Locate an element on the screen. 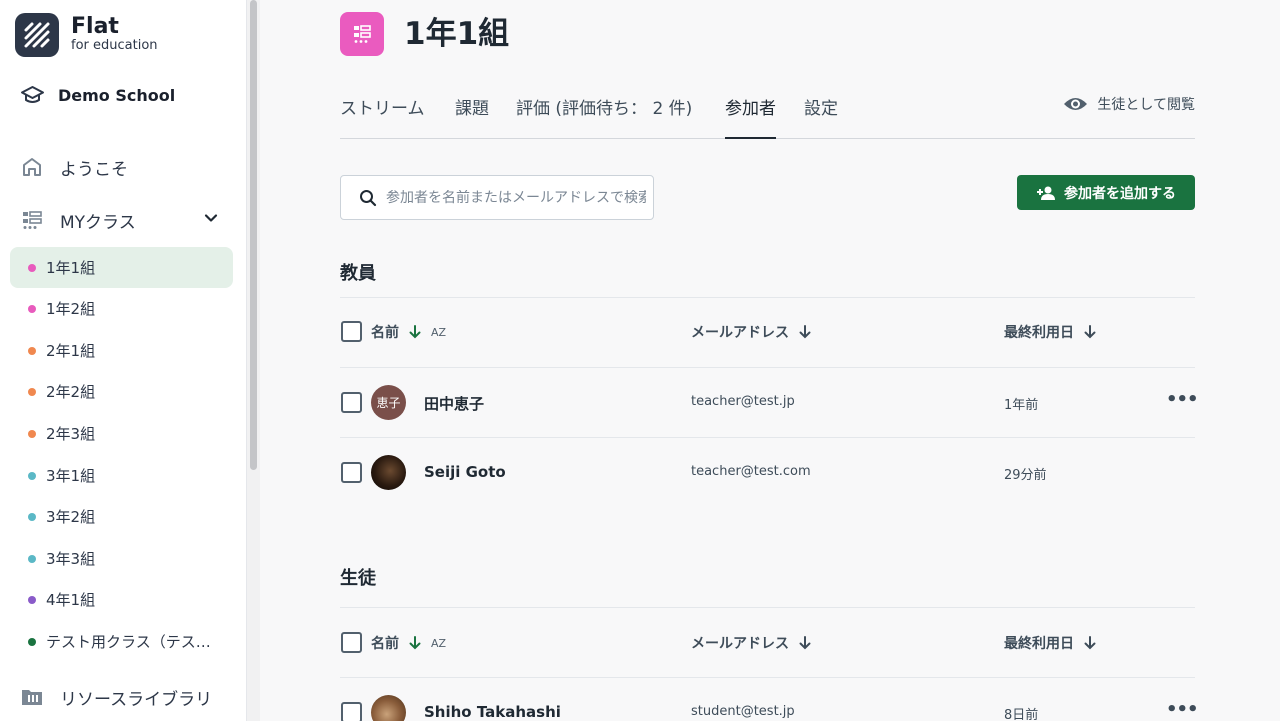 This screenshot has height=721, width=1280. tab-settings: 設定 is located at coordinates (821, 112).